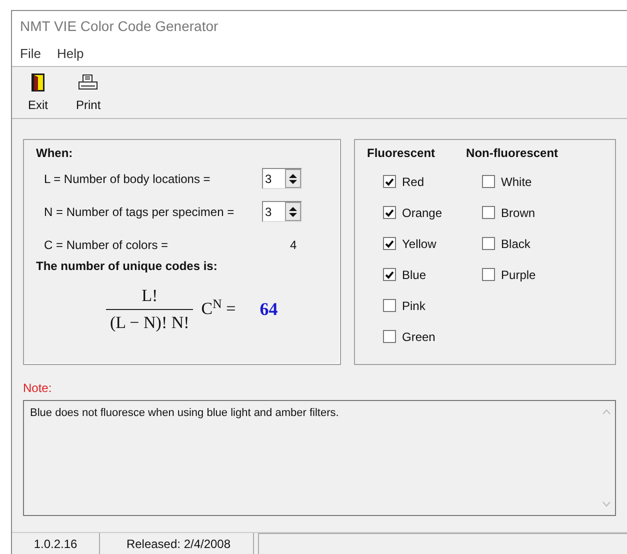 The width and height of the screenshot is (627, 554). Describe the element at coordinates (140, 212) in the screenshot. I see `parameter-label: N = Number of tags per specimen =` at that location.